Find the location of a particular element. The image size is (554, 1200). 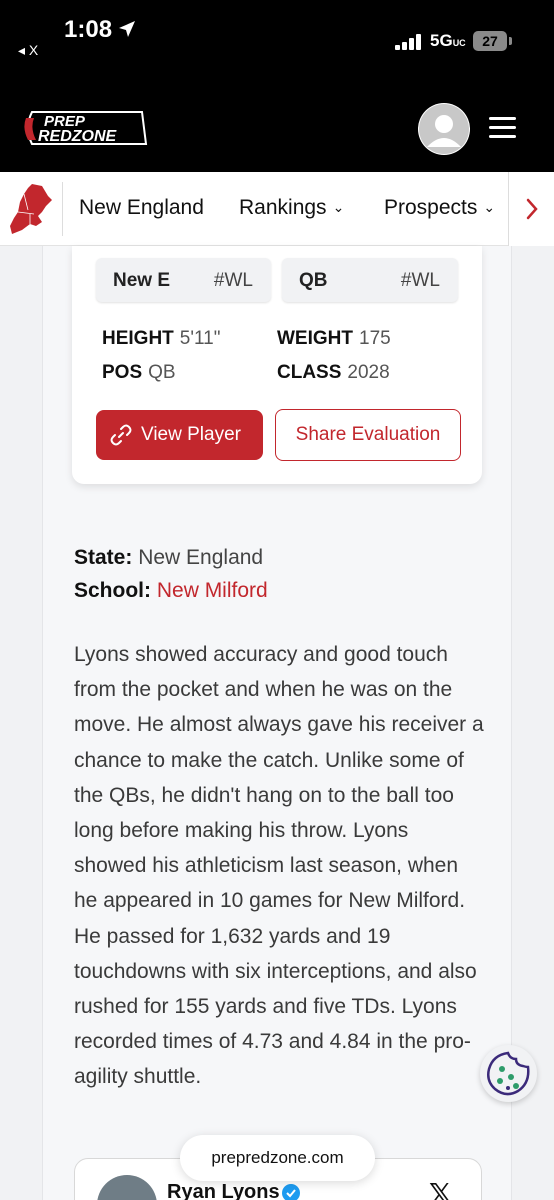

user-icon is located at coordinates (444, 129).